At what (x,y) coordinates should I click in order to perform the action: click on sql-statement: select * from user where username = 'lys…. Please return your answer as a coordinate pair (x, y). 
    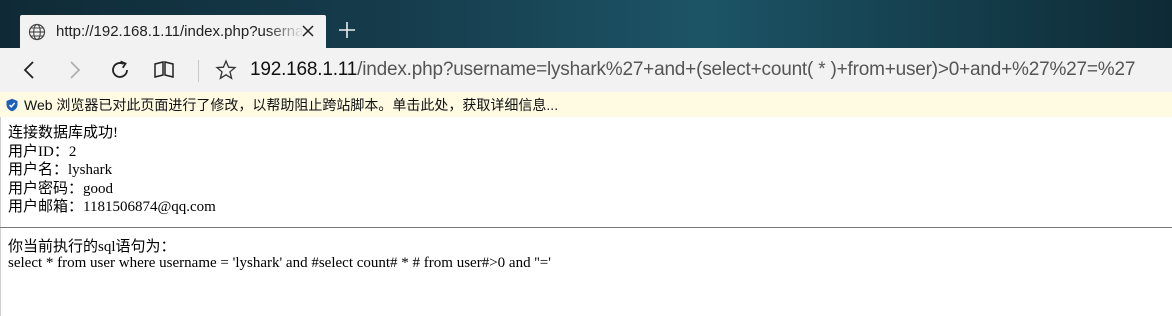
    Looking at the image, I should click on (279, 263).